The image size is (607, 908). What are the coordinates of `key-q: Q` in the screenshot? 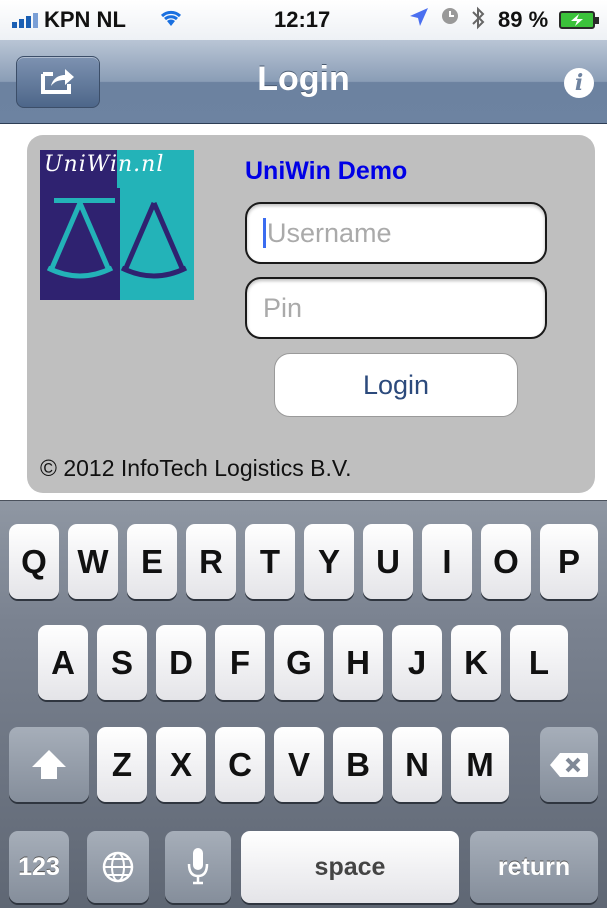 It's located at (34, 561).